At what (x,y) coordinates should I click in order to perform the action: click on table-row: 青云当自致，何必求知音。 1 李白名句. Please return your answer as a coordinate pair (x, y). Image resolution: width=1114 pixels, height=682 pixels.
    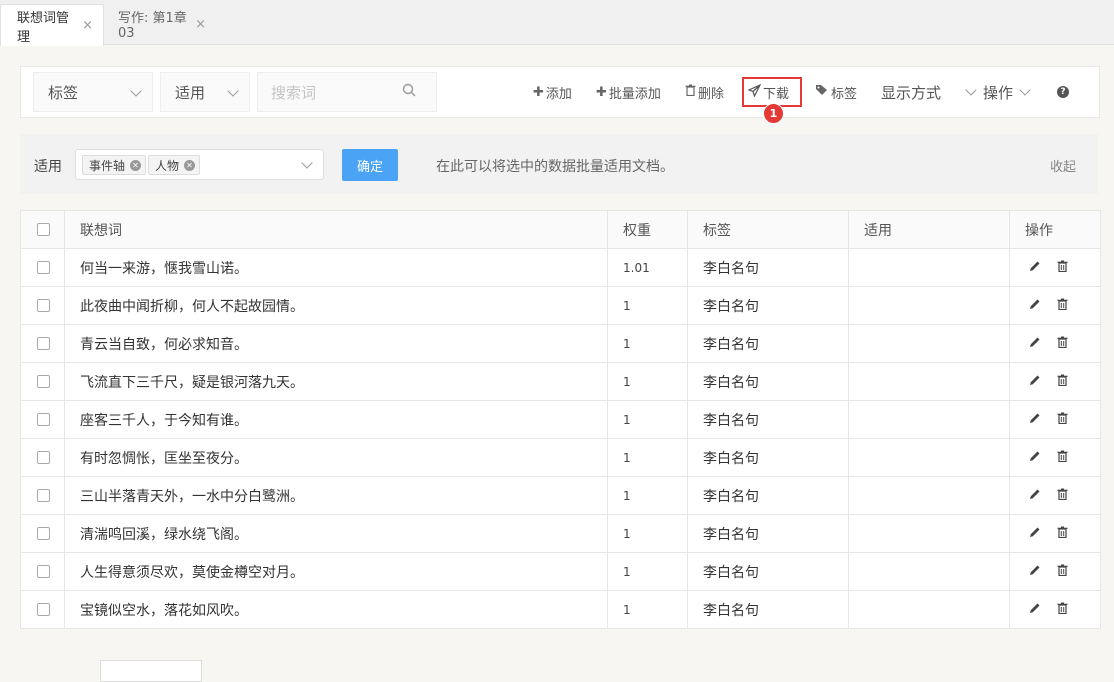
    Looking at the image, I should click on (560, 343).